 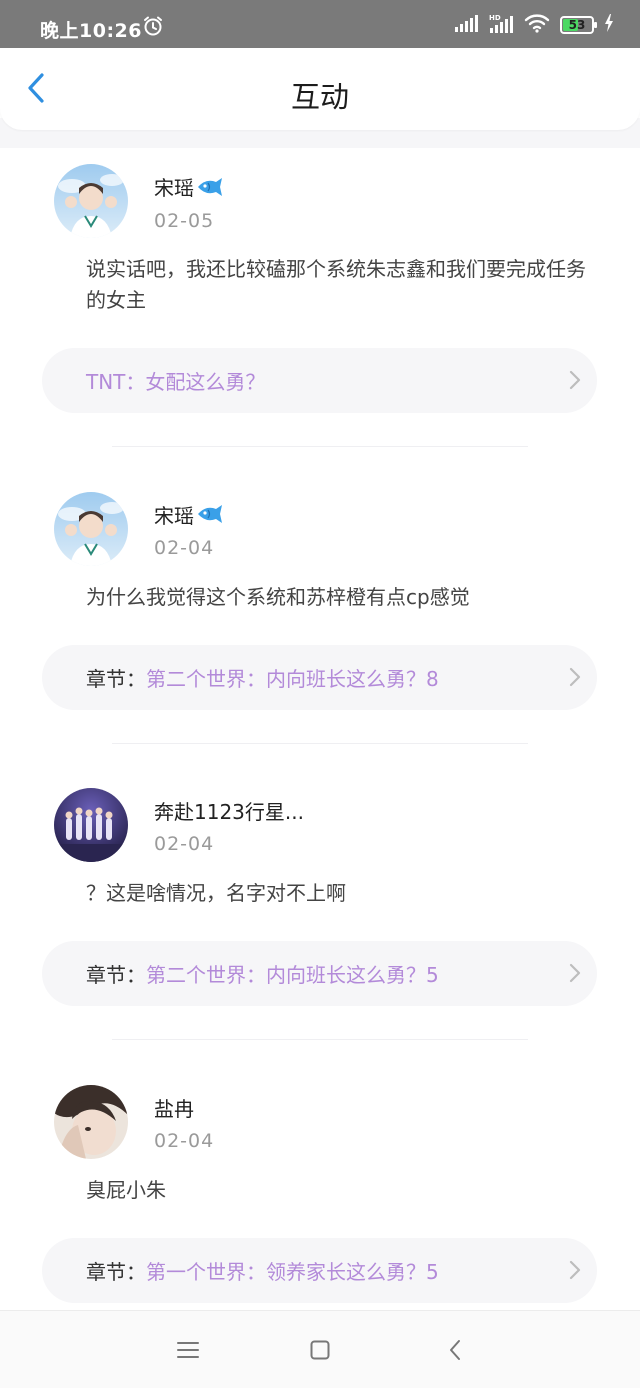 What do you see at coordinates (184, 221) in the screenshot?
I see `post-date: 02-05` at bounding box center [184, 221].